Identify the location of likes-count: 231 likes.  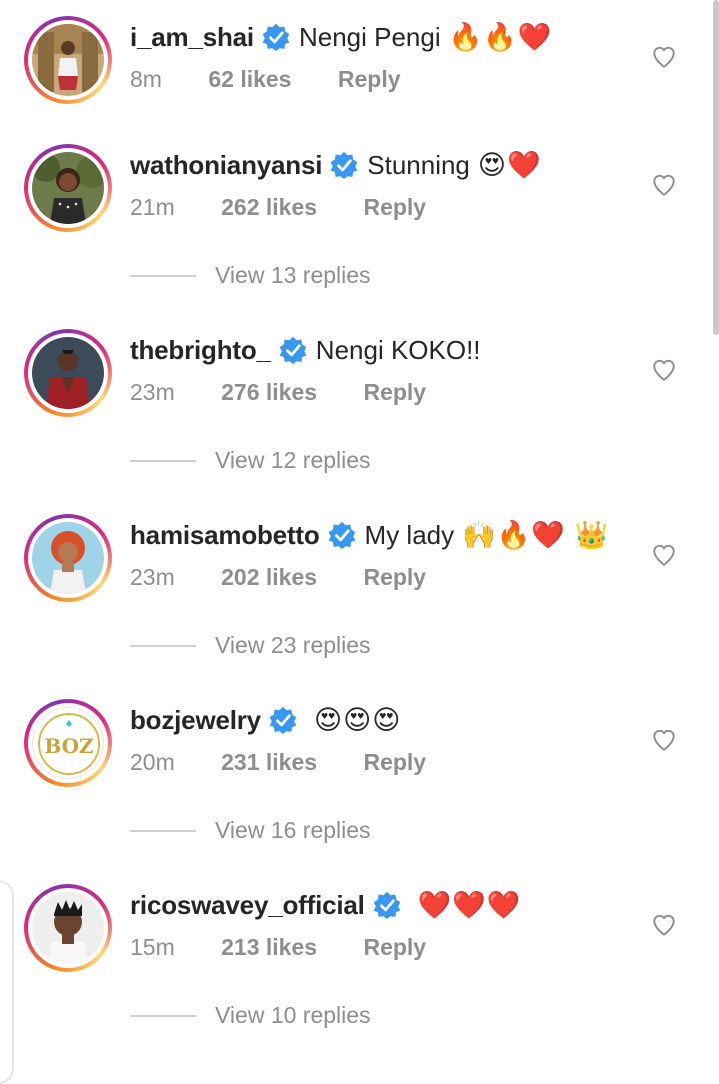
(269, 762).